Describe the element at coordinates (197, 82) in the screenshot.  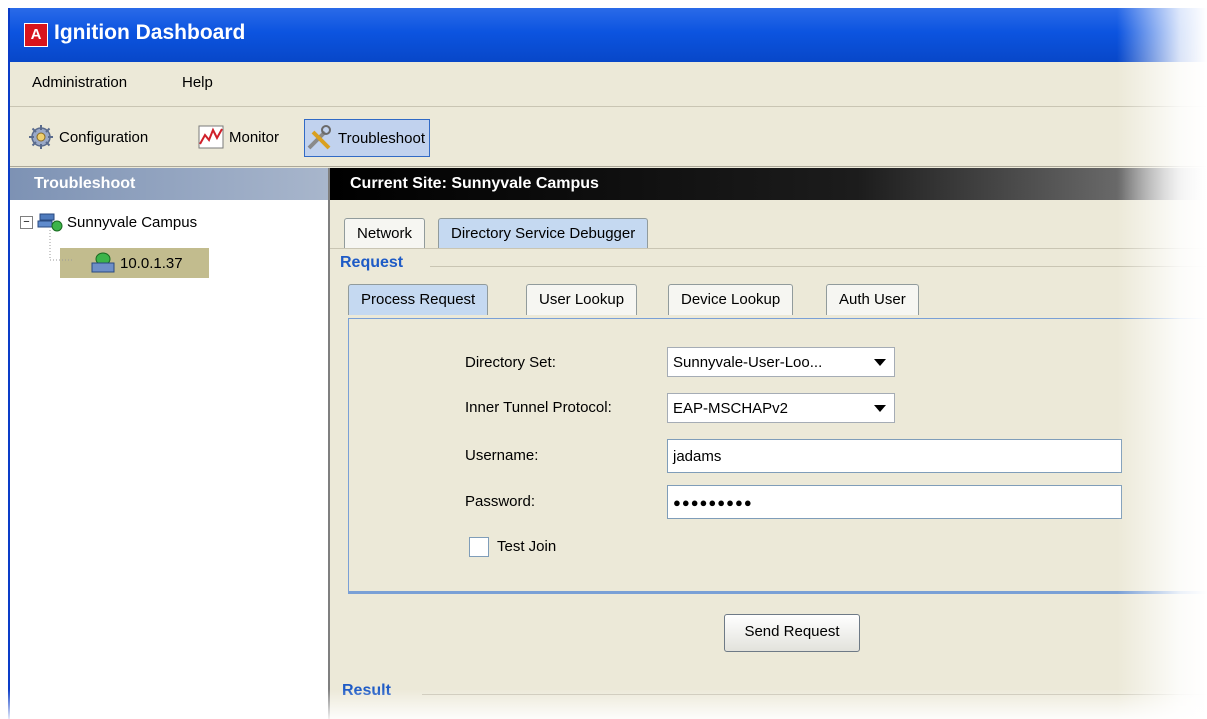
I see `menu-help: Help` at that location.